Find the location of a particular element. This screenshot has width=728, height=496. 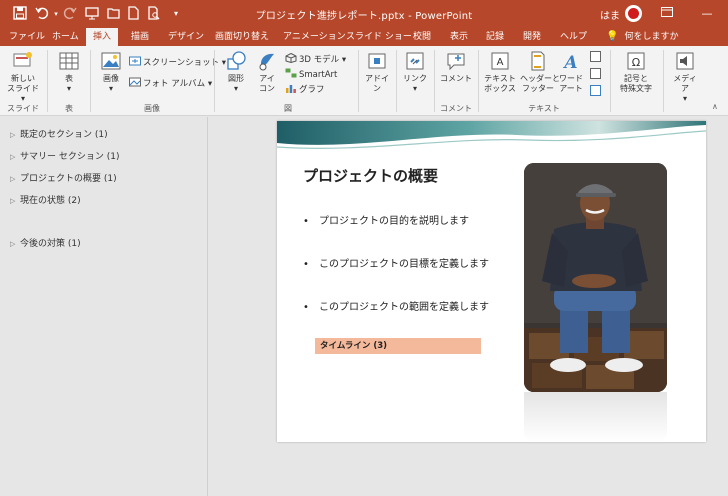

section-default: ▷ 既定のセクション (1) is located at coordinates (59, 133).